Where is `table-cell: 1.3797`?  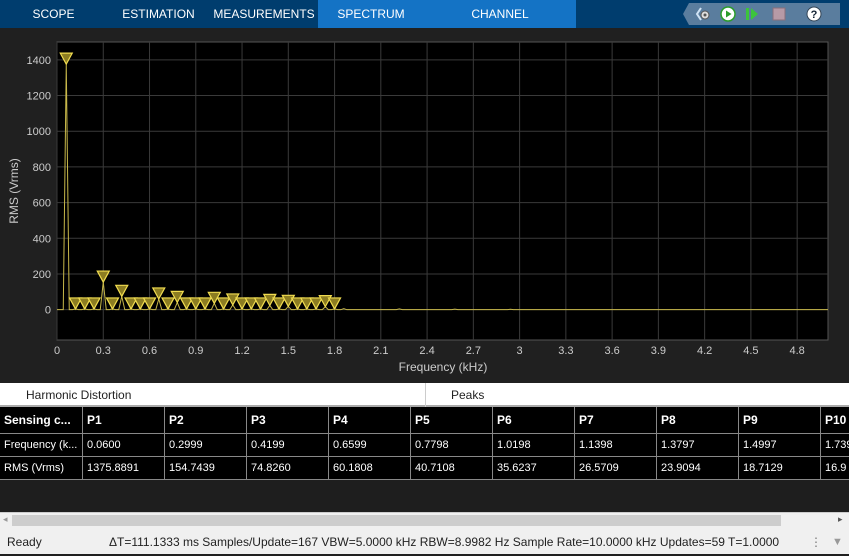 table-cell: 1.3797 is located at coordinates (698, 445).